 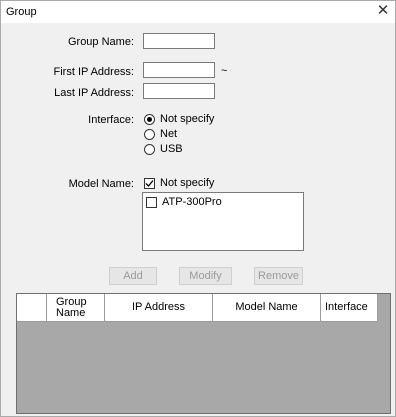 I want to click on add-button: Add, so click(x=133, y=276).